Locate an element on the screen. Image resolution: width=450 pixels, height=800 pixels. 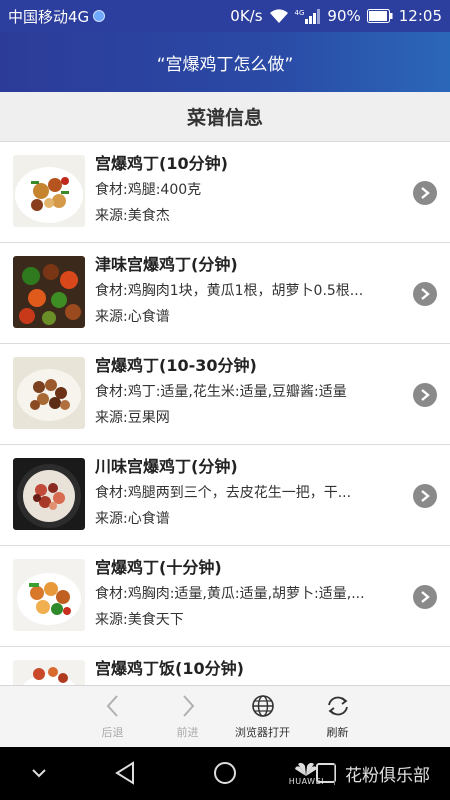
status-bar: 中国移动4G 0K/s 4G 90% 12:05 is located at coordinates (225, 16).